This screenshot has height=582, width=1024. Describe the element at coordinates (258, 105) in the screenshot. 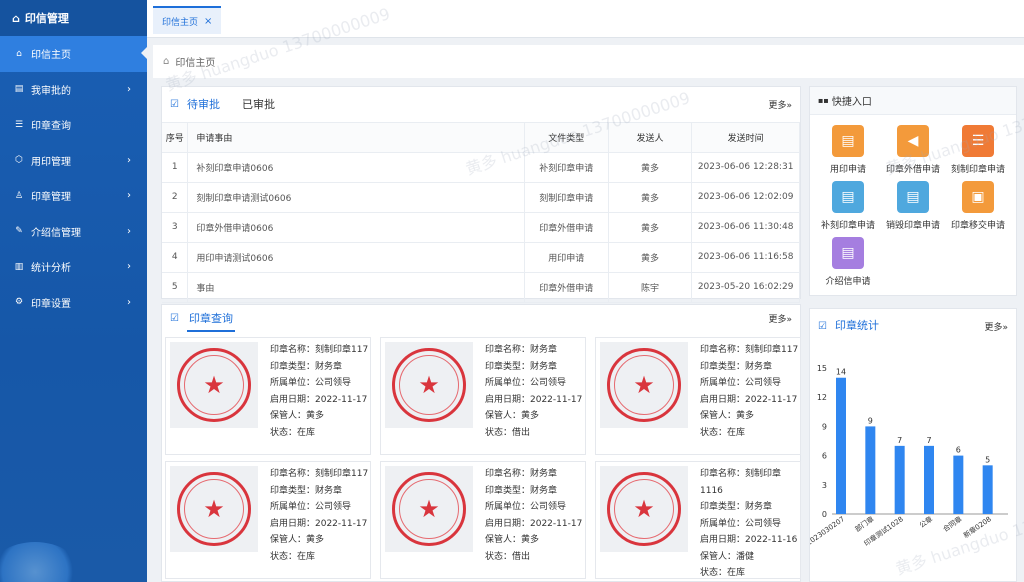

I see `tab-approved: 已审批` at that location.